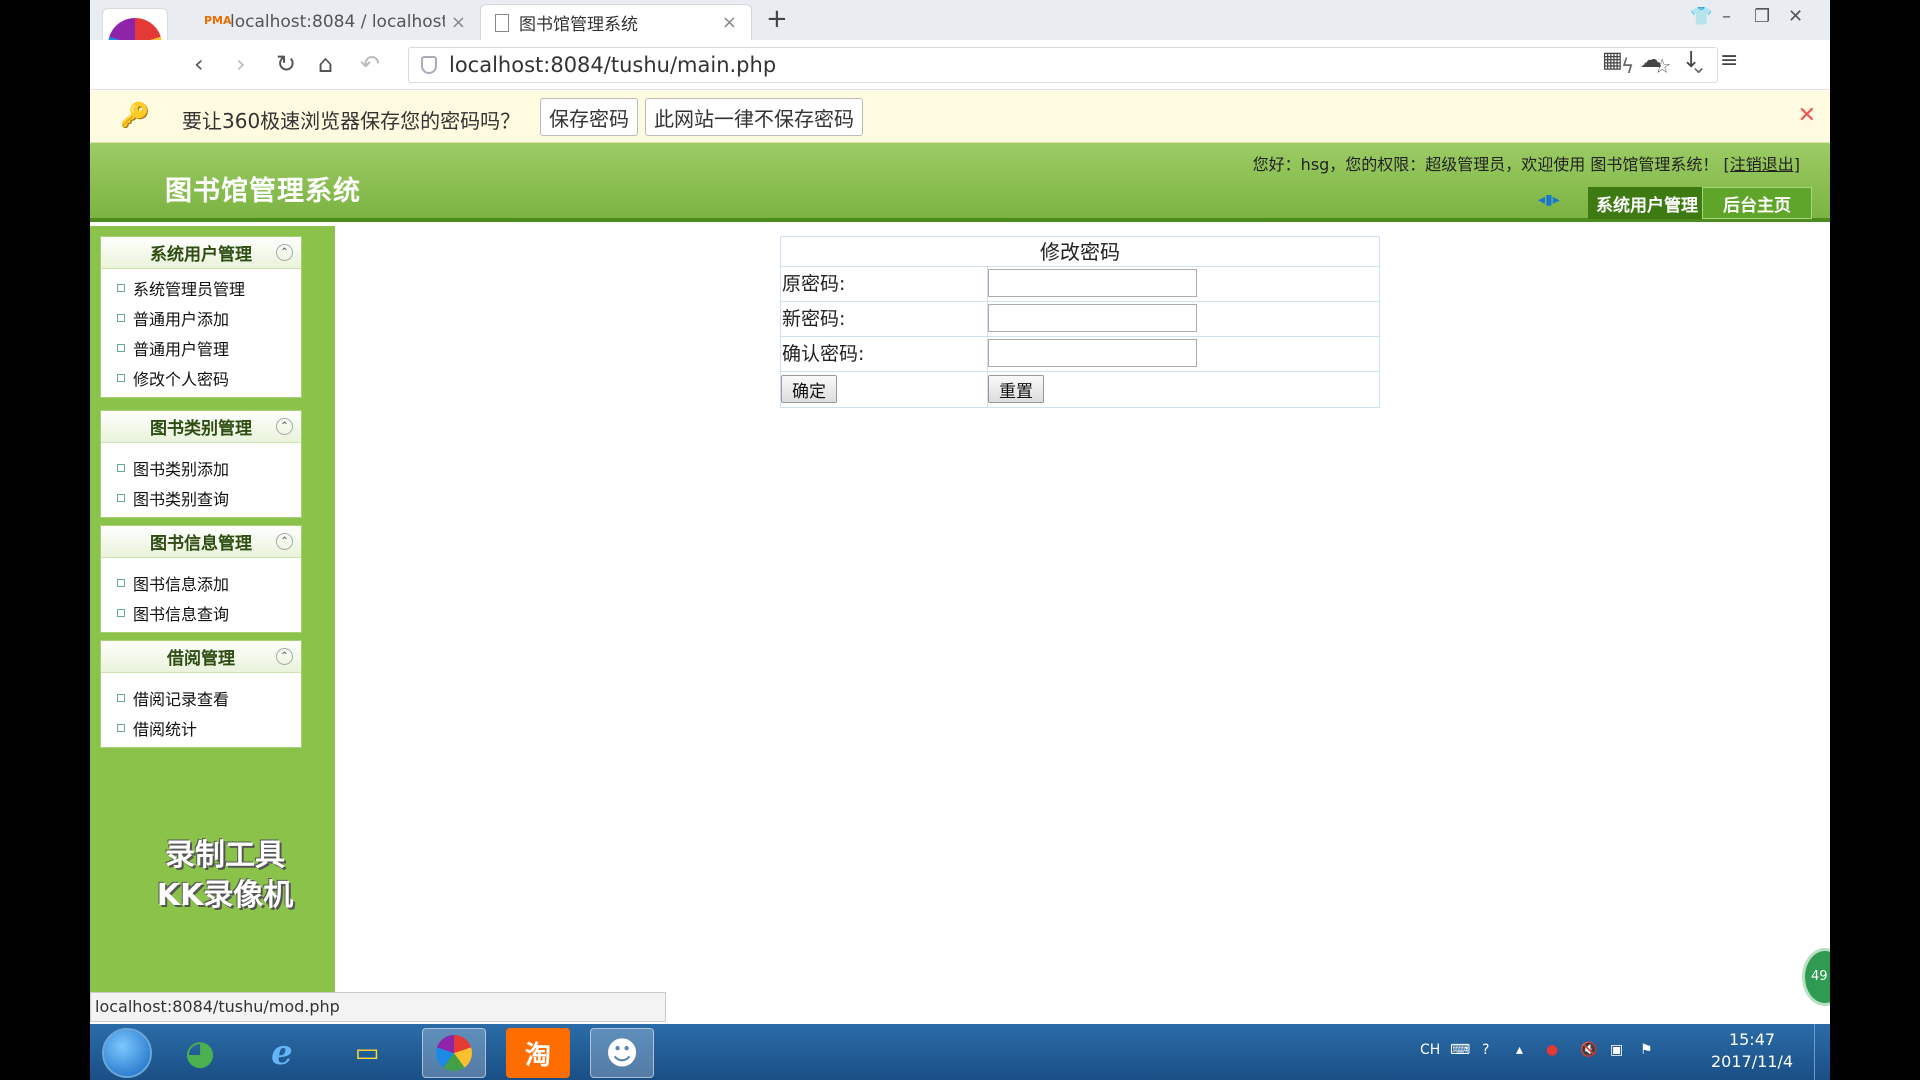 This screenshot has width=1920, height=1080. I want to click on menu-group-title: 借阅管理, so click(201, 659).